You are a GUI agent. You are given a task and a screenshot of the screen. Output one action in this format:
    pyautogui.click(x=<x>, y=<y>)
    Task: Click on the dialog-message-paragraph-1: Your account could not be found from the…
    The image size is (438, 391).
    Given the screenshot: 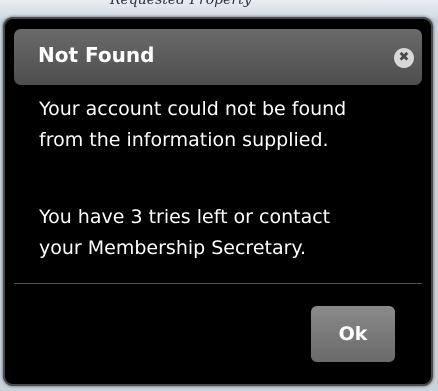 What is the action you would take?
    pyautogui.click(x=192, y=125)
    